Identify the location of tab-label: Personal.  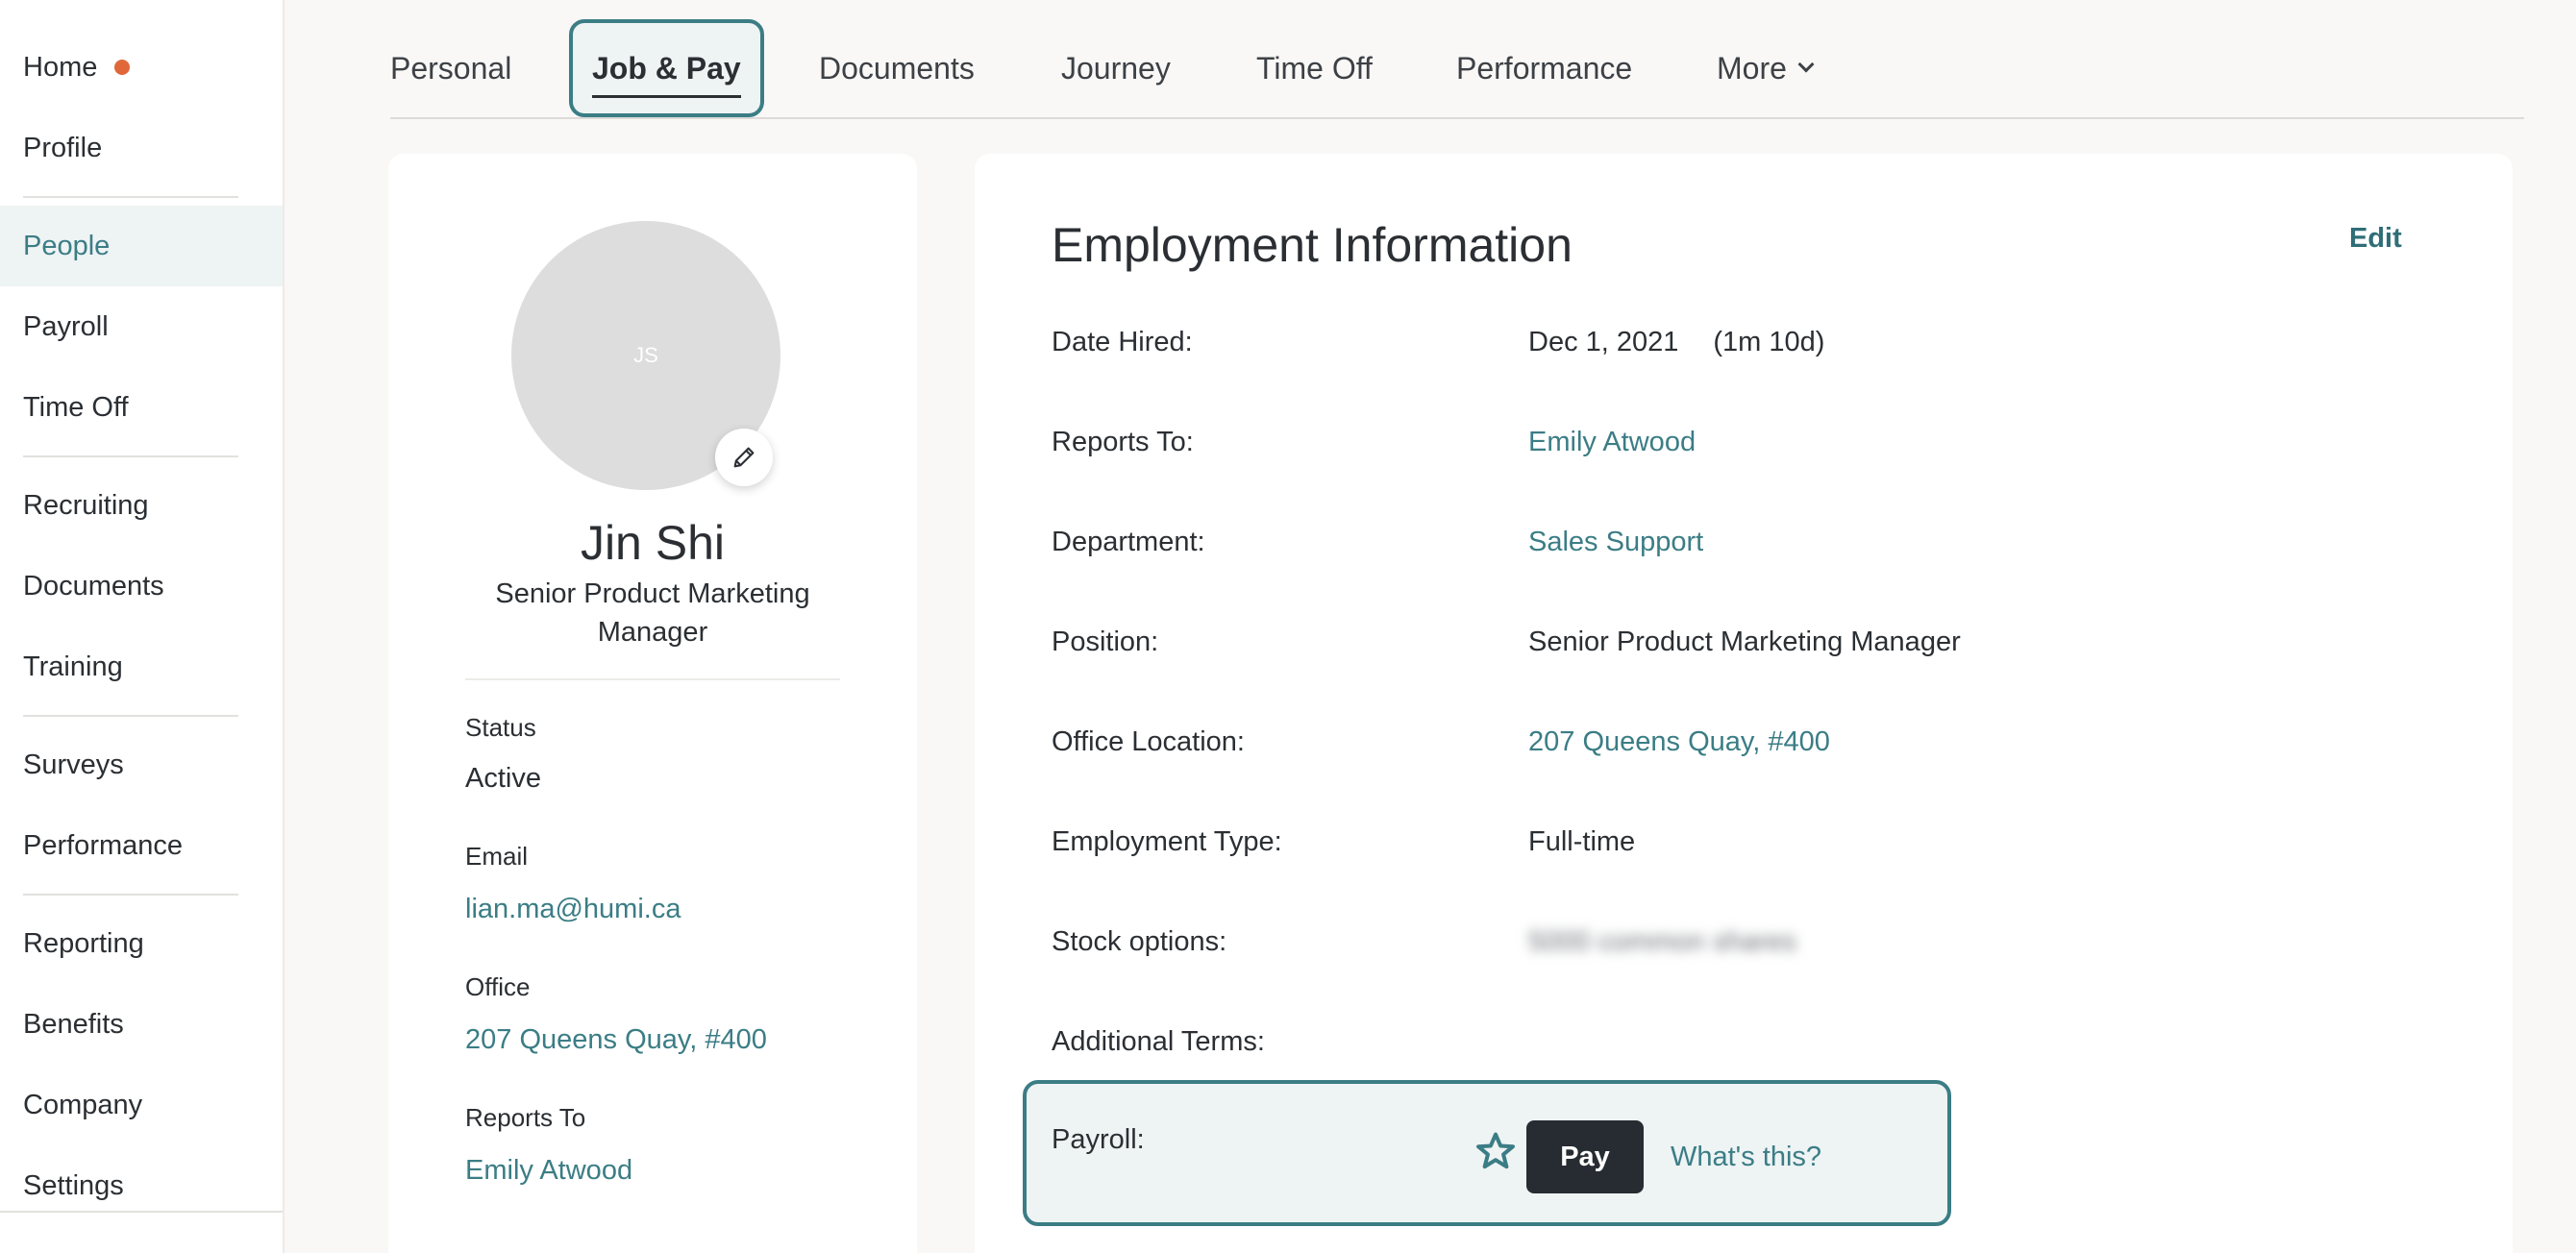
(451, 68).